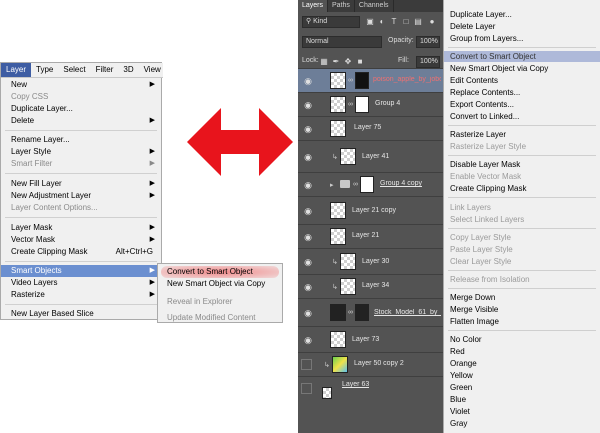 This screenshot has height=433, width=600. Describe the element at coordinates (473, 297) in the screenshot. I see `context-item-label: Merge Down` at that location.